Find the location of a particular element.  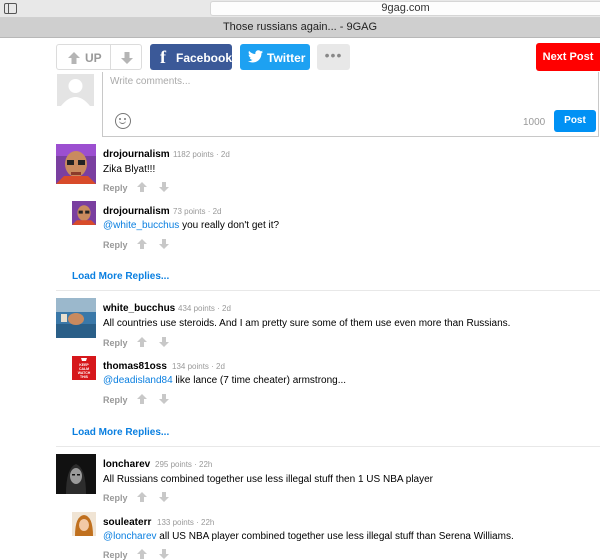

user-mention-link: @white_bucchus is located at coordinates (141, 225).